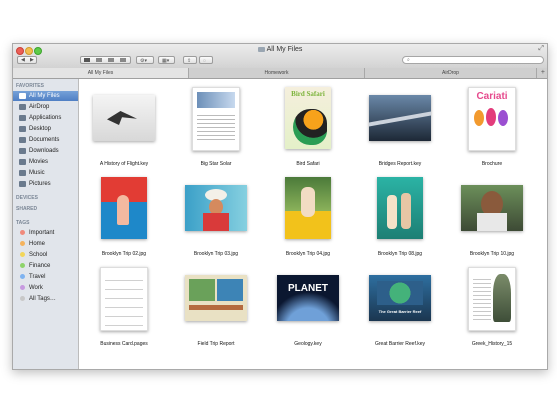 The image size is (557, 418). Describe the element at coordinates (111, 60) in the screenshot. I see `column-view-icon` at that location.